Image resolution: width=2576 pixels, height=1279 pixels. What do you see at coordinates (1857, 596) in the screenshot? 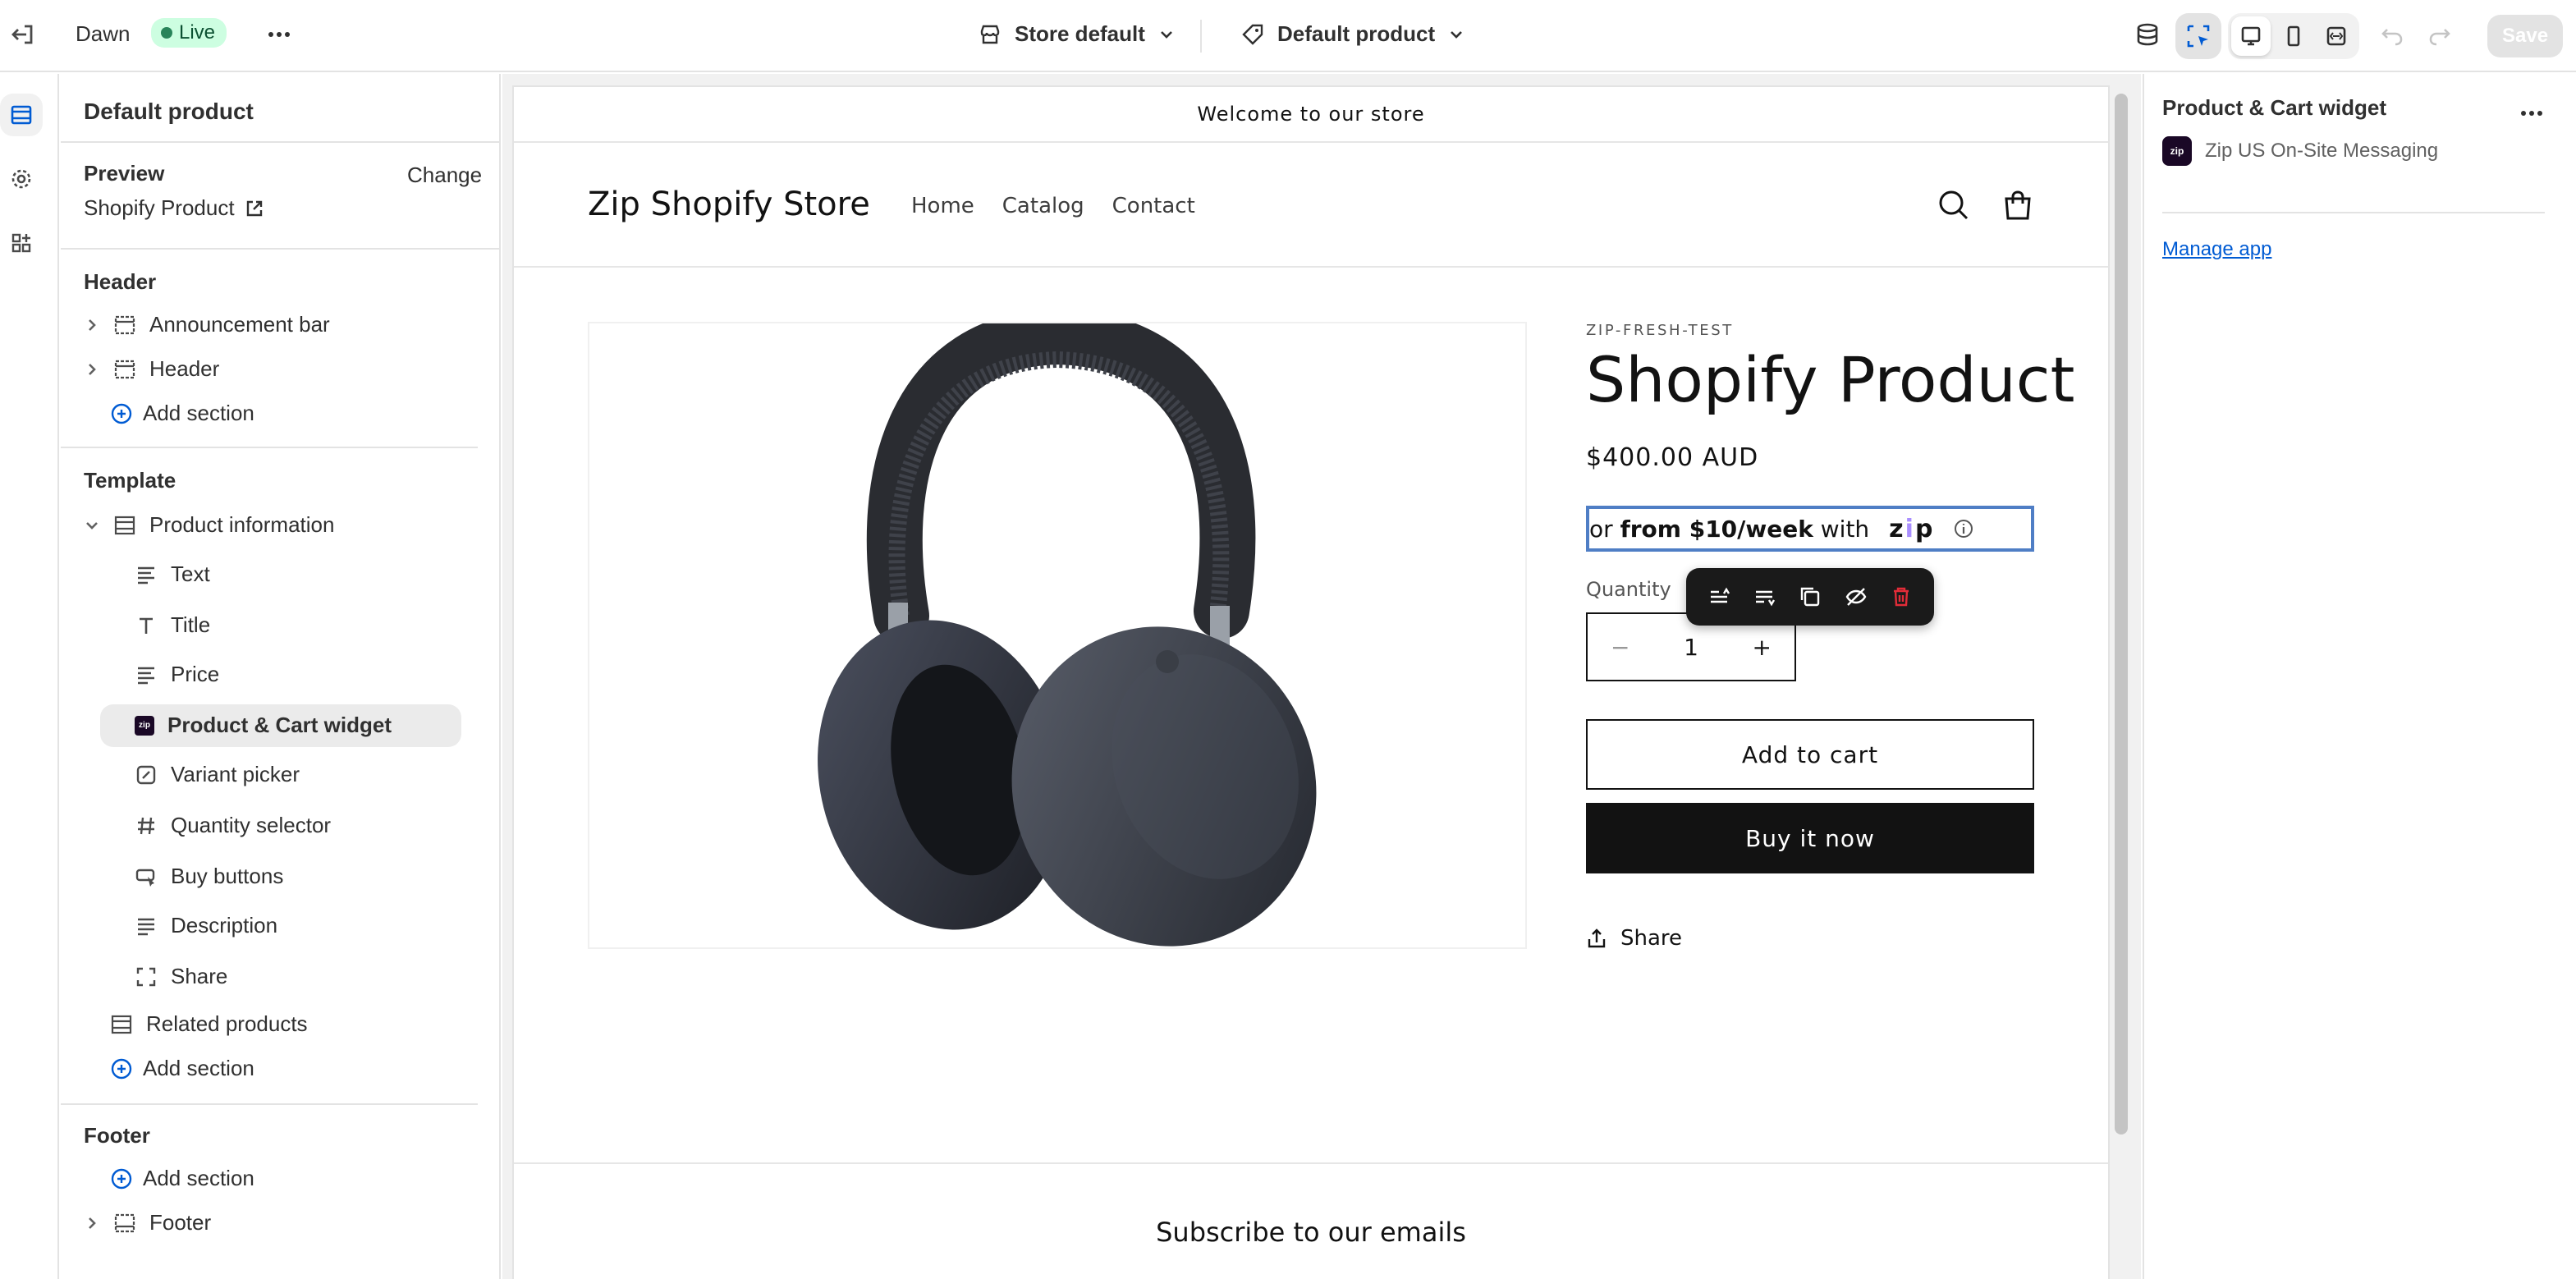
I see `hide-icon` at bounding box center [1857, 596].